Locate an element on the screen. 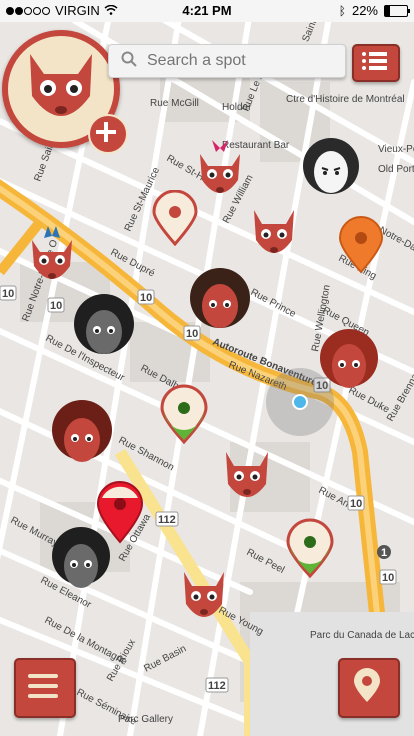 The height and width of the screenshot is (736, 414). status-bar: VIRGIN 4:21 PM ᛒ 22% is located at coordinates (207, 11).